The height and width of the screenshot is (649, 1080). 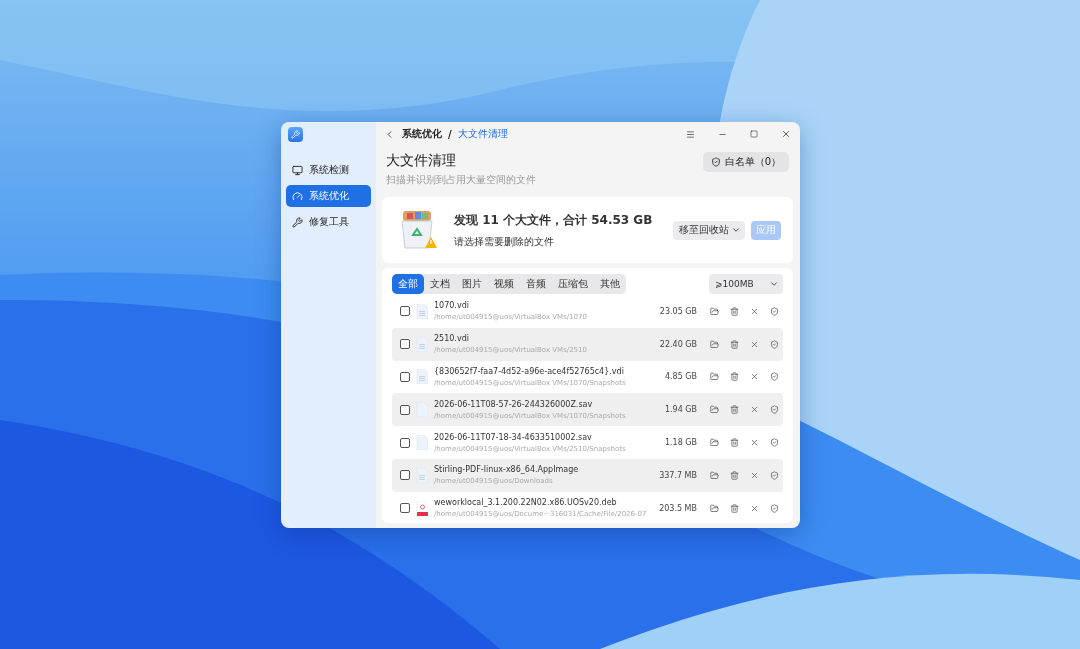 What do you see at coordinates (610, 284) in the screenshot?
I see `filter-tab: 其他` at bounding box center [610, 284].